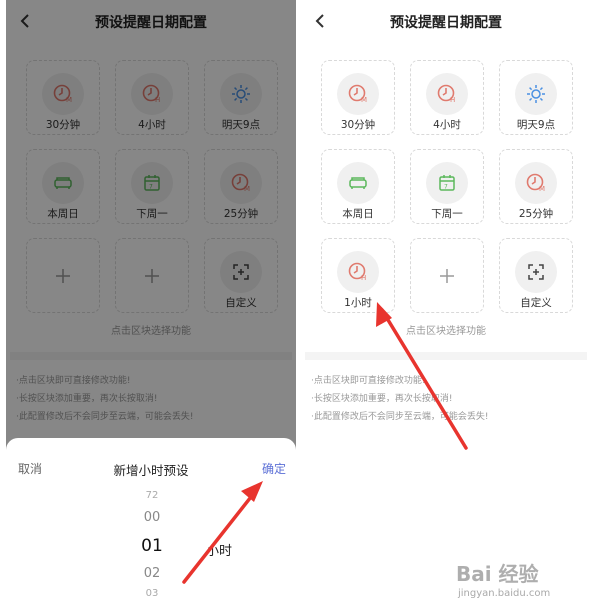 This screenshot has height=616, width=600. Describe the element at coordinates (368, 381) in the screenshot. I see `note-line: ·点击区块即可直接修改功能!` at that location.